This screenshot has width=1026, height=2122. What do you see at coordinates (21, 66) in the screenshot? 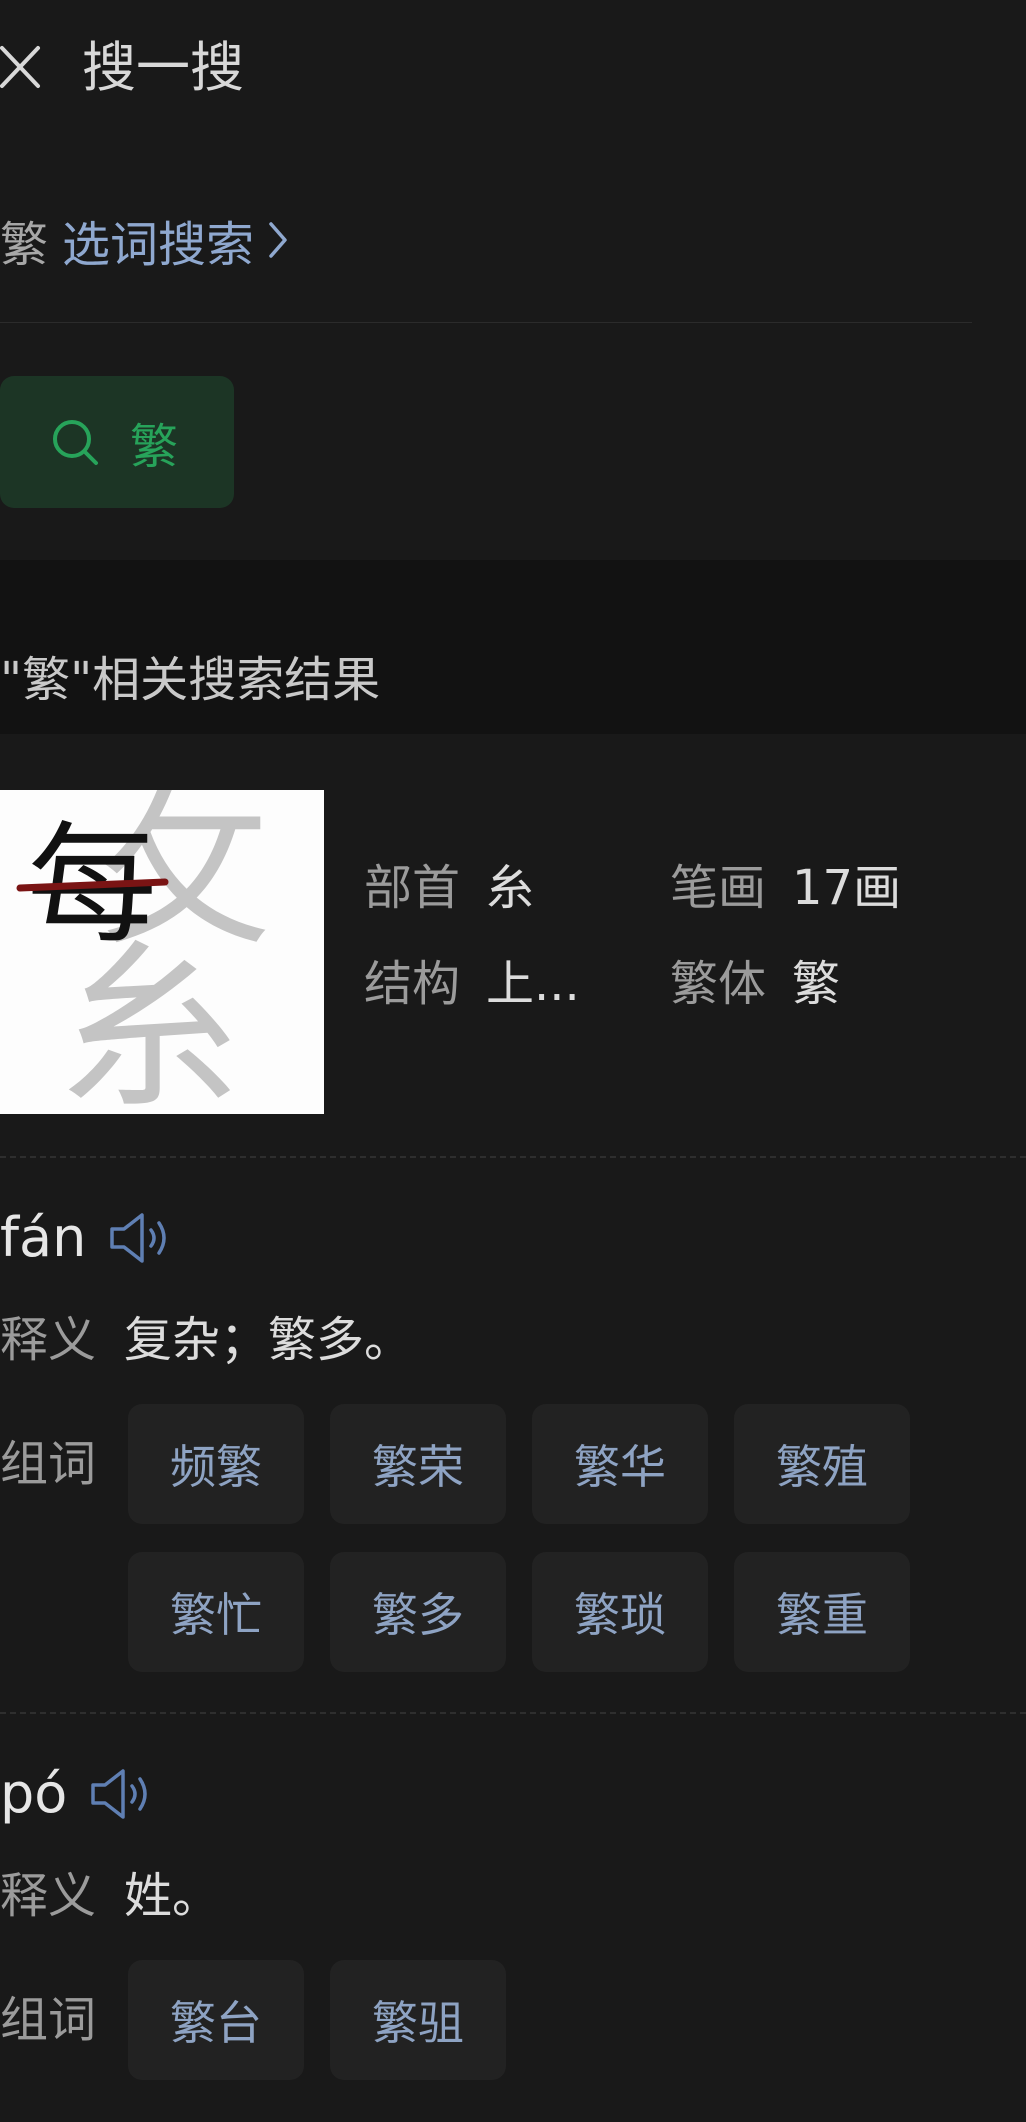
I see `close-icon` at bounding box center [21, 66].